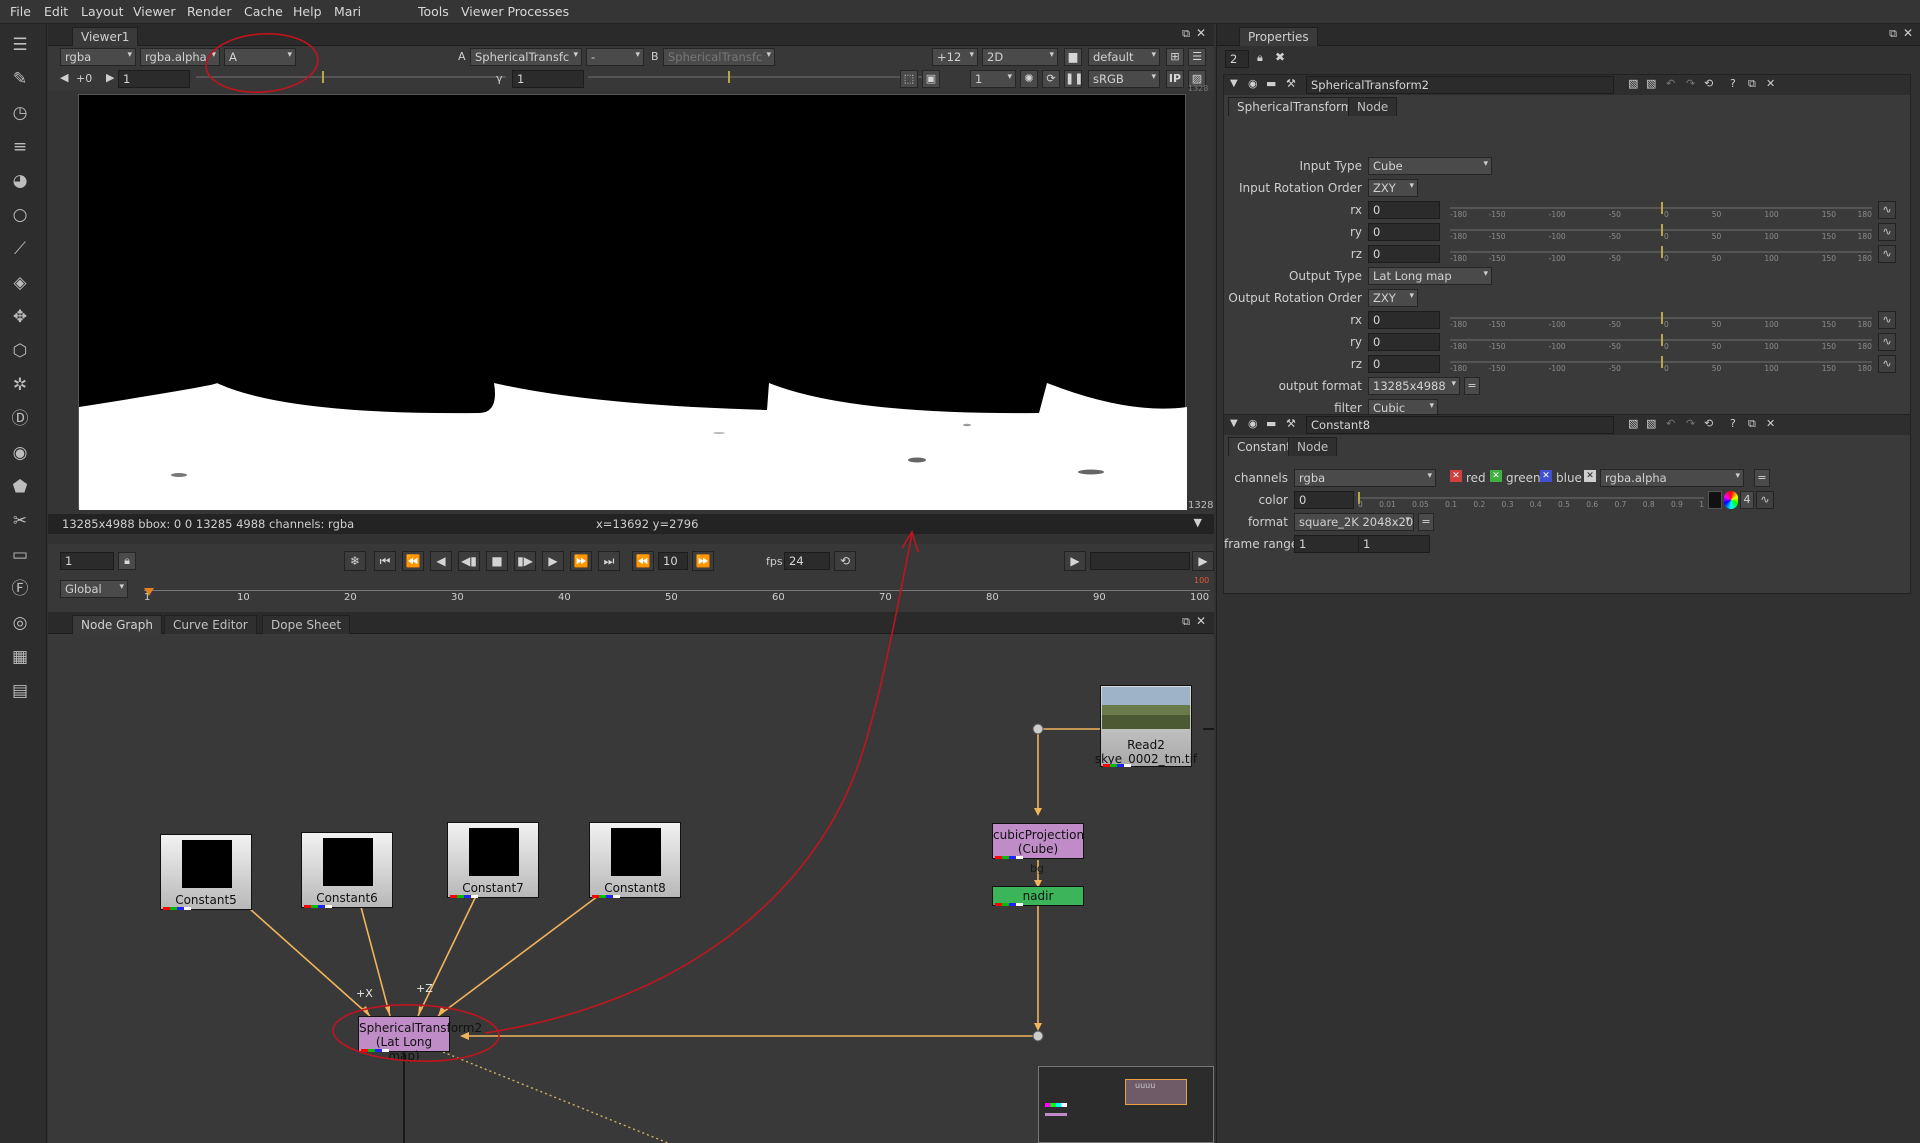 The image size is (1920, 1143). Describe the element at coordinates (20, 385) in the screenshot. I see `particles-tool-icon: ✲` at that location.